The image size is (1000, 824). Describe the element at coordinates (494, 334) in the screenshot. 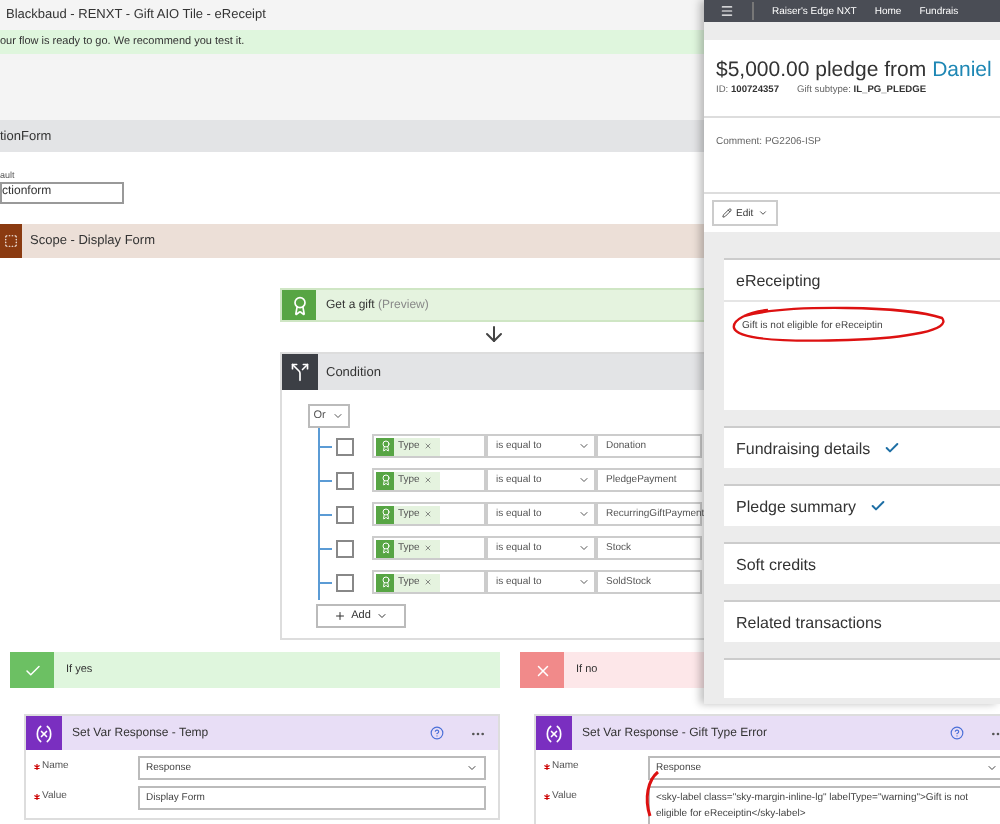

I see `arrow-down-icon` at that location.